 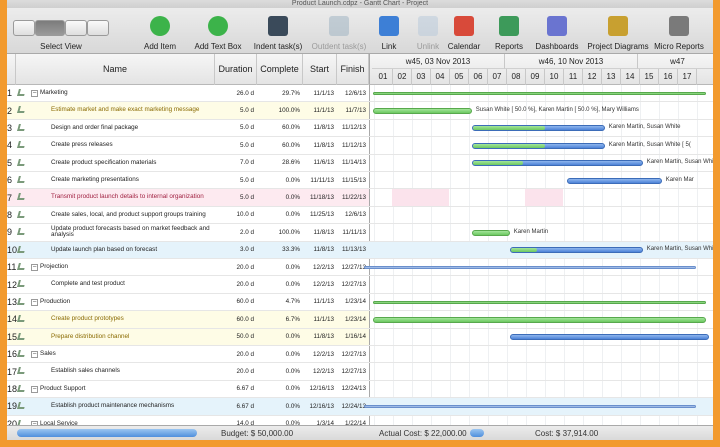 What do you see at coordinates (320, 69) in the screenshot?
I see `header-start: Start` at bounding box center [320, 69].